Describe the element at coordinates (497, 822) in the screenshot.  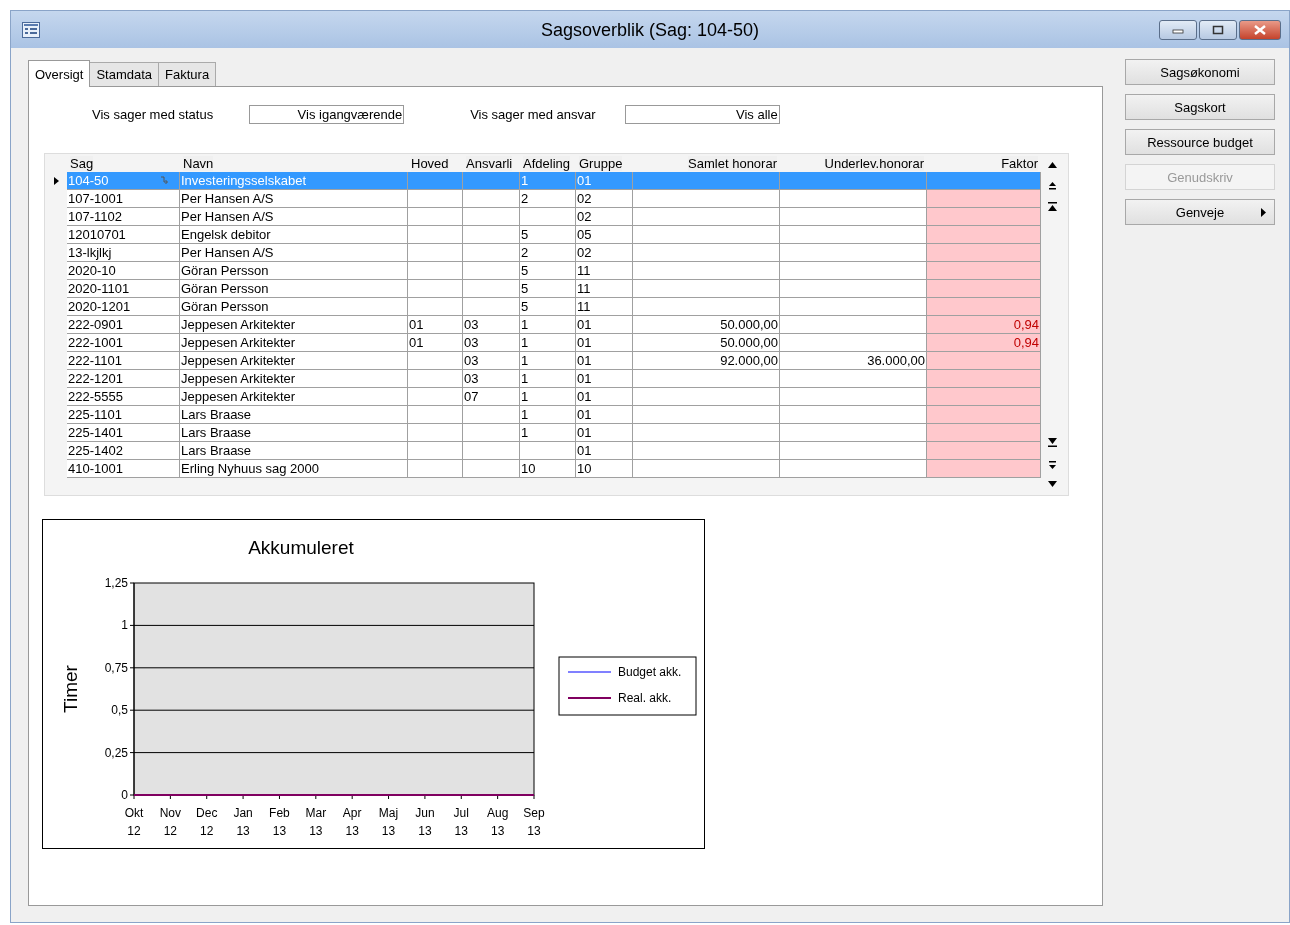
I see `tick-label: Aug 13` at that location.